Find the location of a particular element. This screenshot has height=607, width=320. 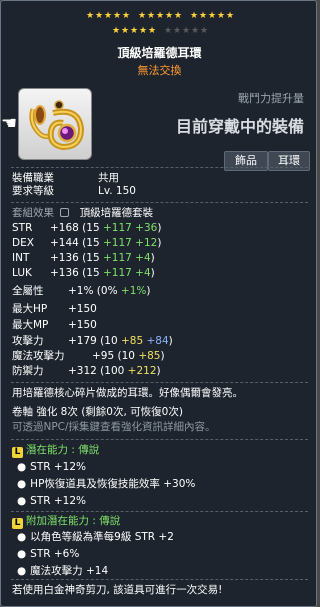

allstat-close: ) is located at coordinates (148, 291).